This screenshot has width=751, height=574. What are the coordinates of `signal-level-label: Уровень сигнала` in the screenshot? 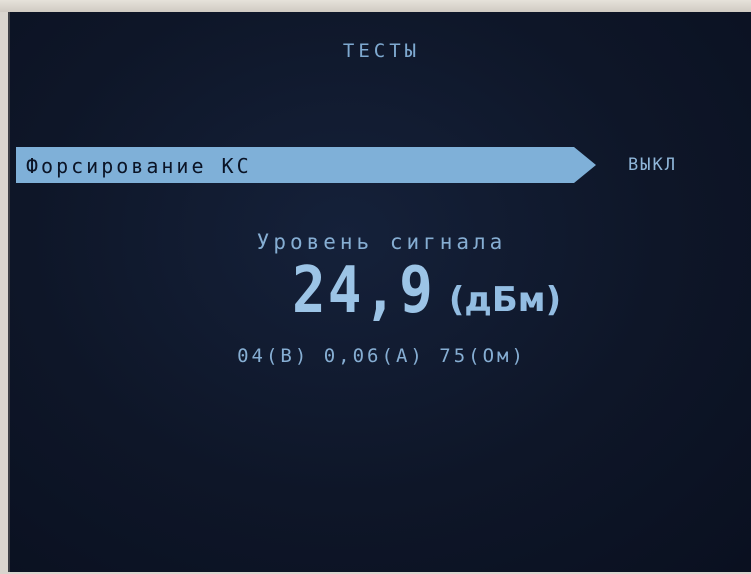 It's located at (381, 242).